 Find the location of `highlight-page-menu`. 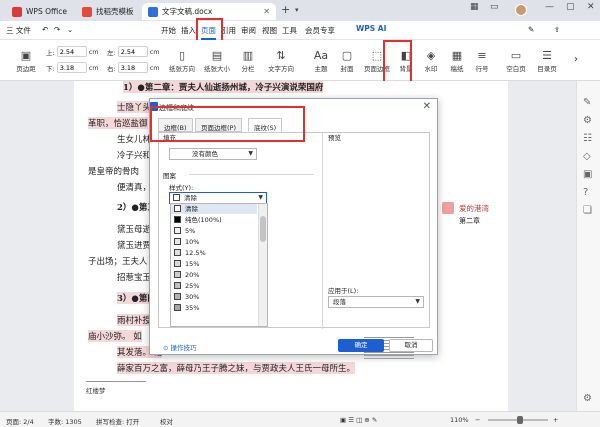

highlight-page-menu is located at coordinates (209, 30).